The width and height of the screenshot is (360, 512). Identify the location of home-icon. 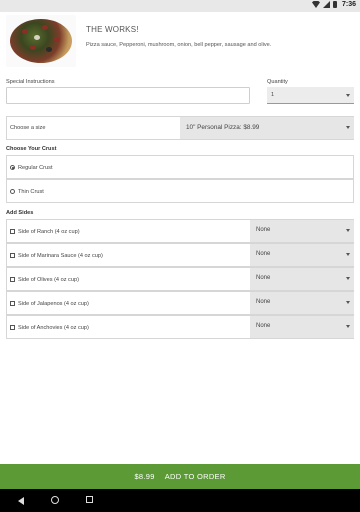
(55, 500).